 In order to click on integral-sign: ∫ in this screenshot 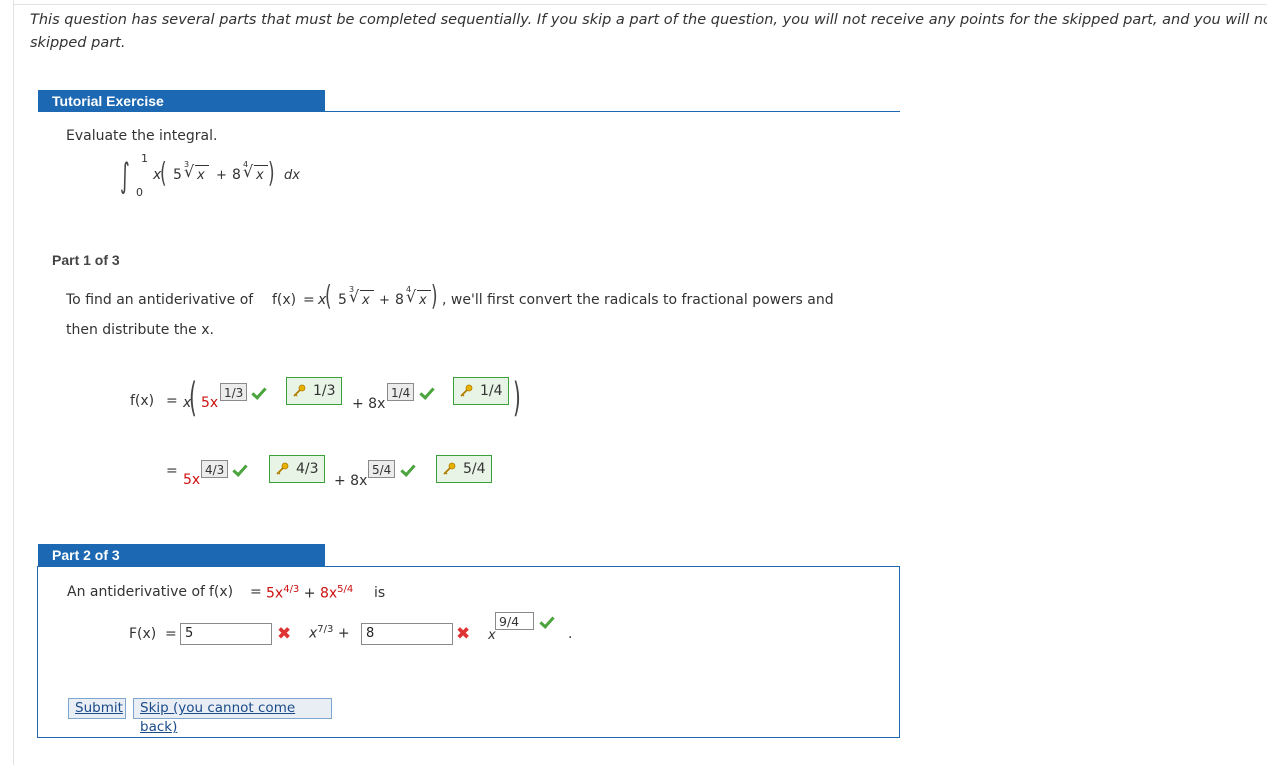, I will do `click(125, 176)`.